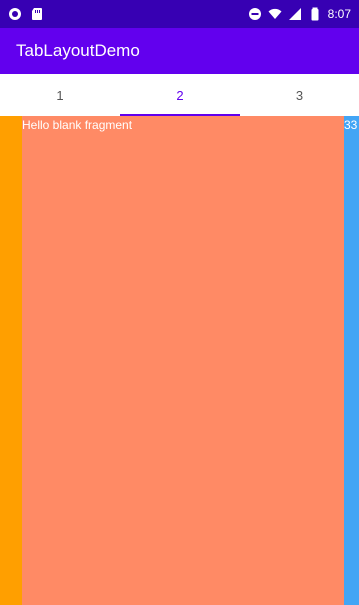  I want to click on tab-3: 3, so click(299, 95).